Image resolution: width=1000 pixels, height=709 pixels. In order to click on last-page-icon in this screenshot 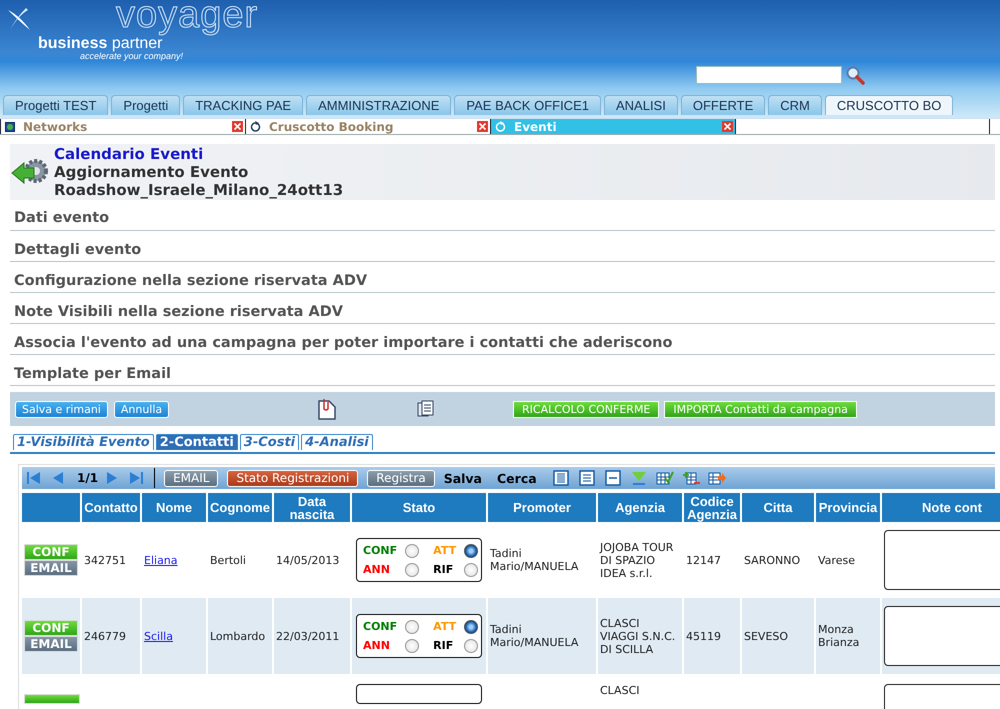, I will do `click(136, 478)`.